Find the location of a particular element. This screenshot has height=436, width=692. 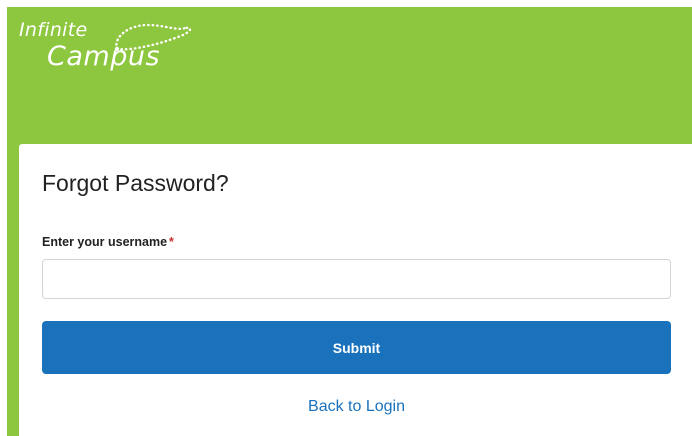

username-label-text: Enter your username is located at coordinates (105, 242).